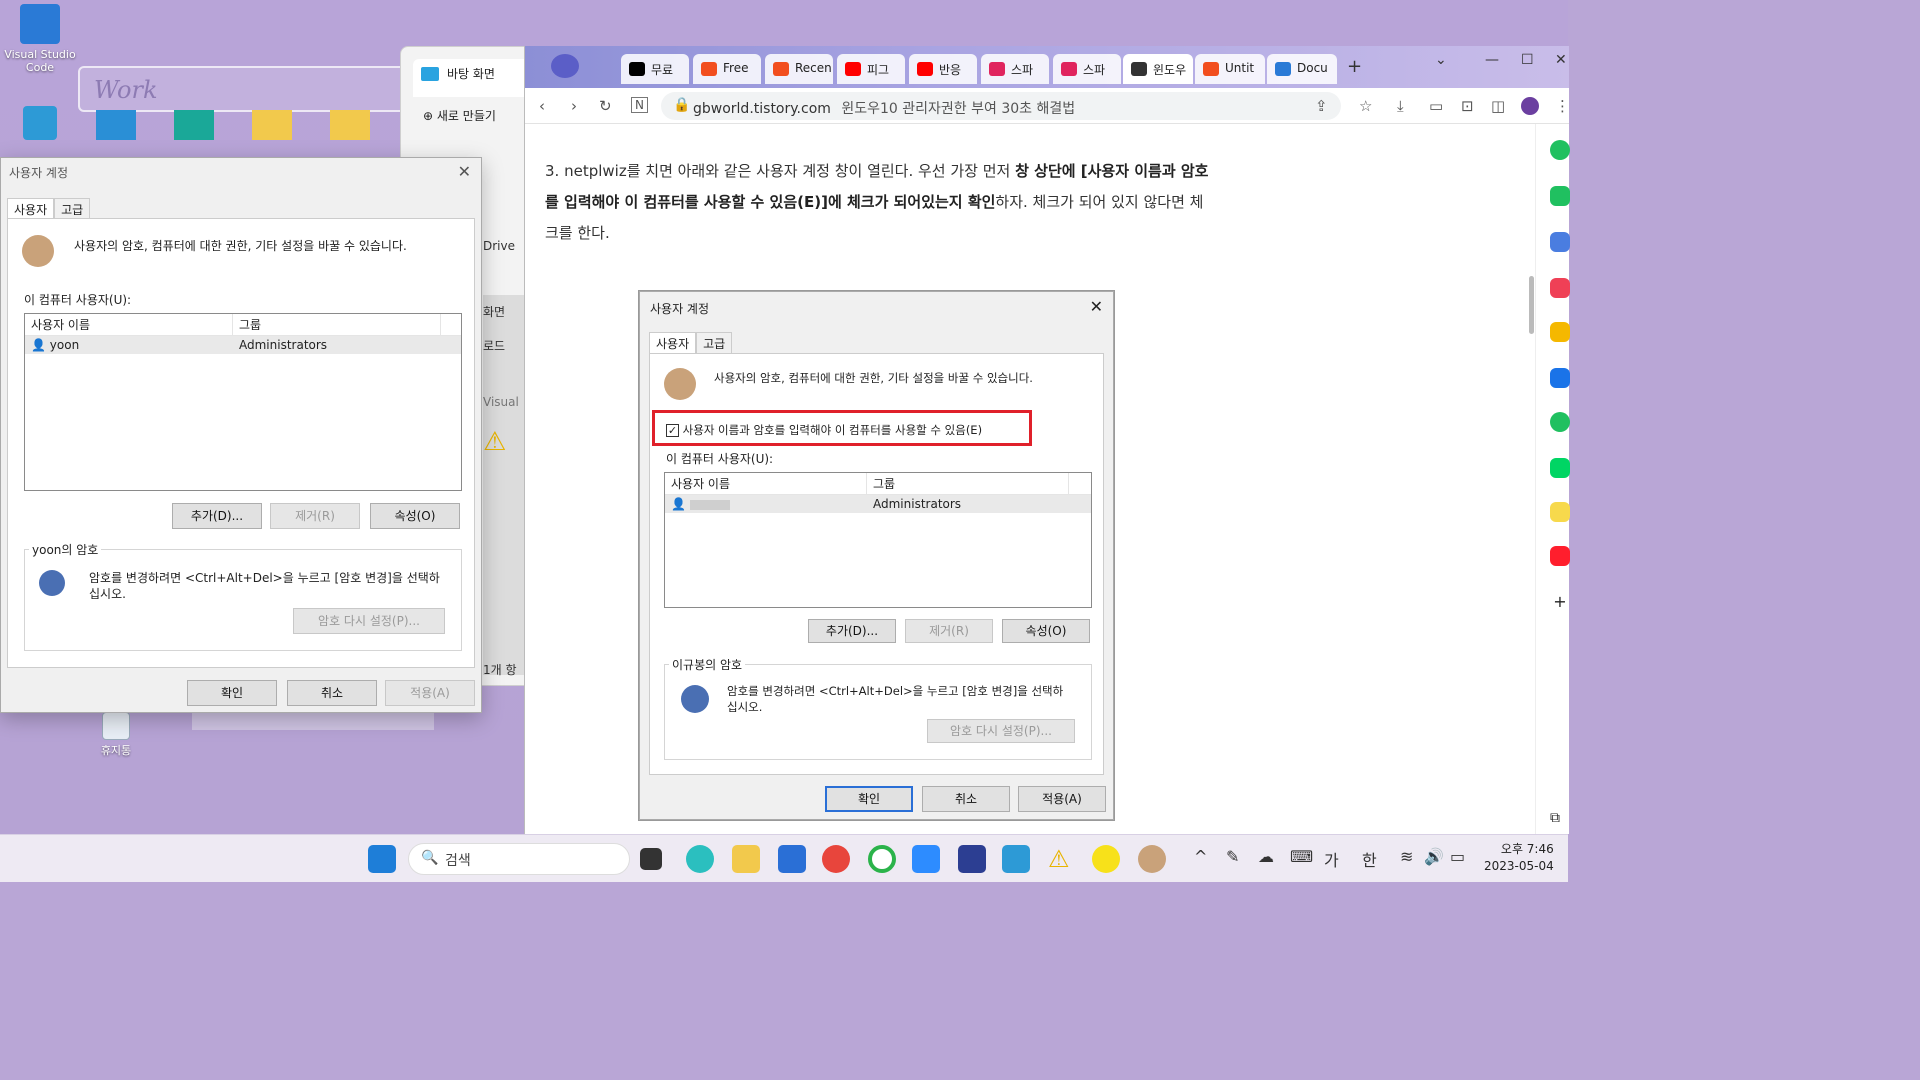 The width and height of the screenshot is (1920, 1080). Describe the element at coordinates (519, 859) in the screenshot. I see `taskbar-search: 🔍 검색` at that location.